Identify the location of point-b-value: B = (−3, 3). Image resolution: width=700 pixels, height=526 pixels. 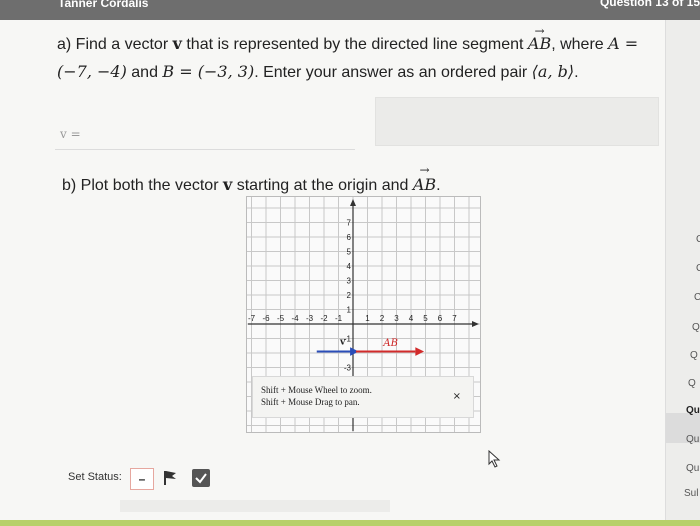
(208, 71).